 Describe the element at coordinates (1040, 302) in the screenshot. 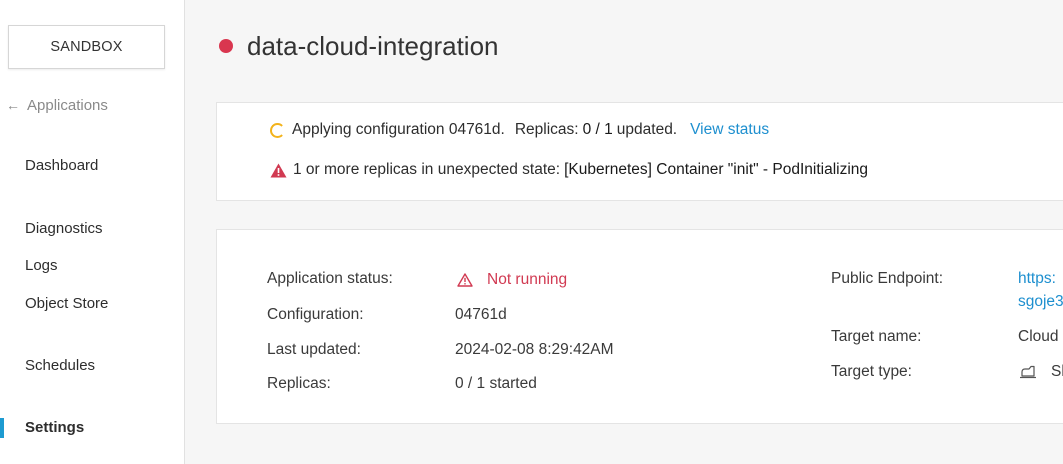

I see `public-endpoint-link-continued: sgoje3` at that location.